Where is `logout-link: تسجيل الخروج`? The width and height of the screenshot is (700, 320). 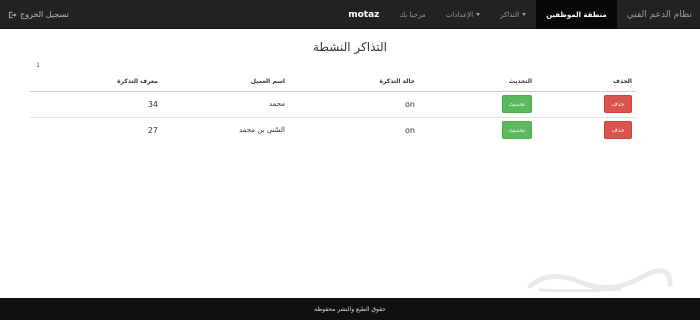
logout-link: تسجيل الخروج is located at coordinates (38, 14).